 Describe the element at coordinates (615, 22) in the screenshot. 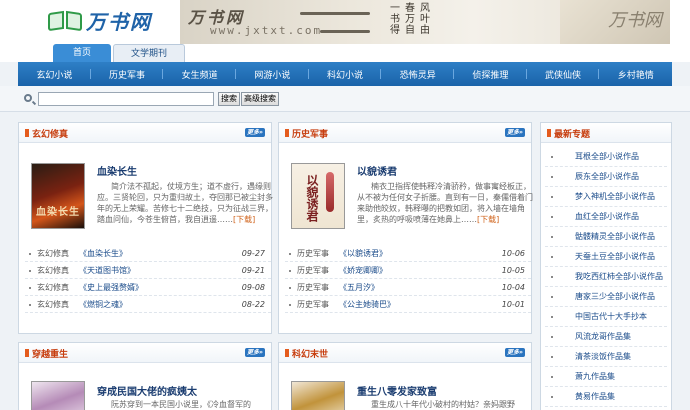

I see `banner-art: 万书网` at that location.